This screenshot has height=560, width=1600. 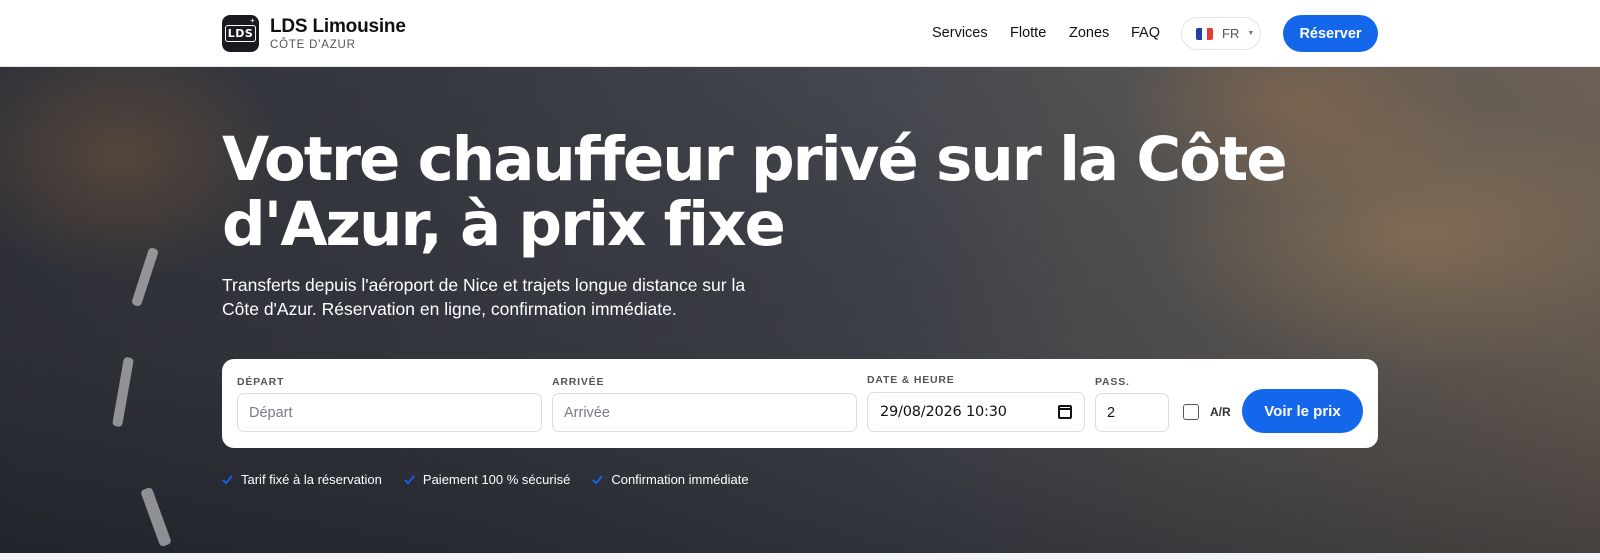 What do you see at coordinates (496, 479) in the screenshot?
I see `feature-label: Paiement 100 % sécurisé` at bounding box center [496, 479].